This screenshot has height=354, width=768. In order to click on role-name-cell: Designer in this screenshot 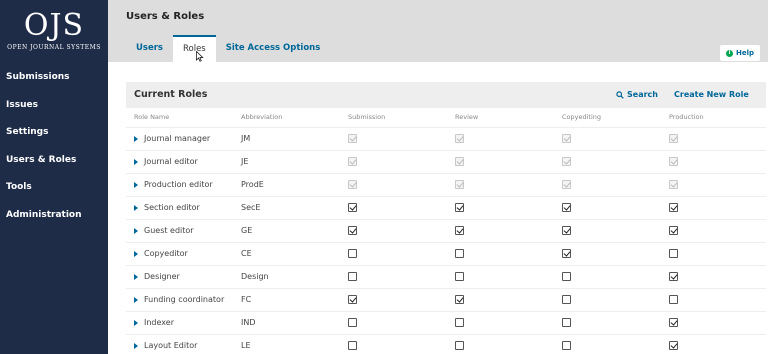, I will do `click(179, 276)`.